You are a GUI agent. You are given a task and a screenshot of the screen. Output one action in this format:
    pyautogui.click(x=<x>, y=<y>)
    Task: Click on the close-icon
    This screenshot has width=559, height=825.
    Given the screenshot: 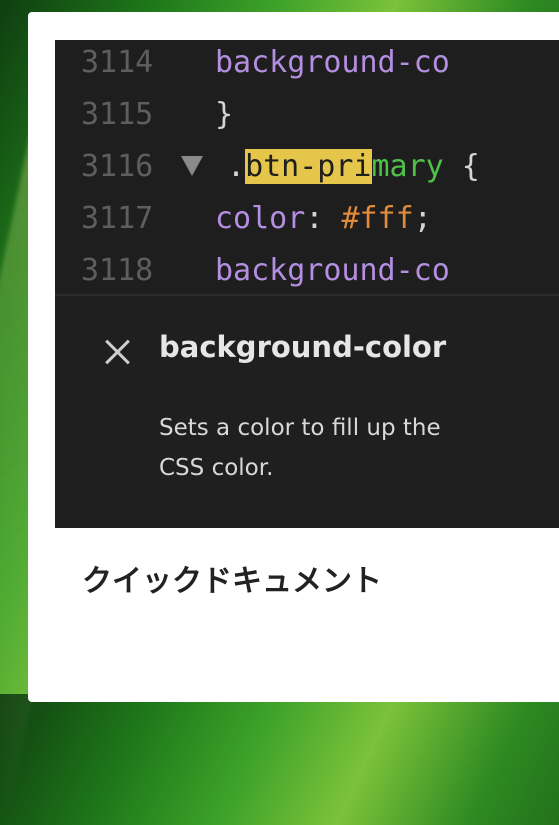 What is the action you would take?
    pyautogui.click(x=117, y=352)
    